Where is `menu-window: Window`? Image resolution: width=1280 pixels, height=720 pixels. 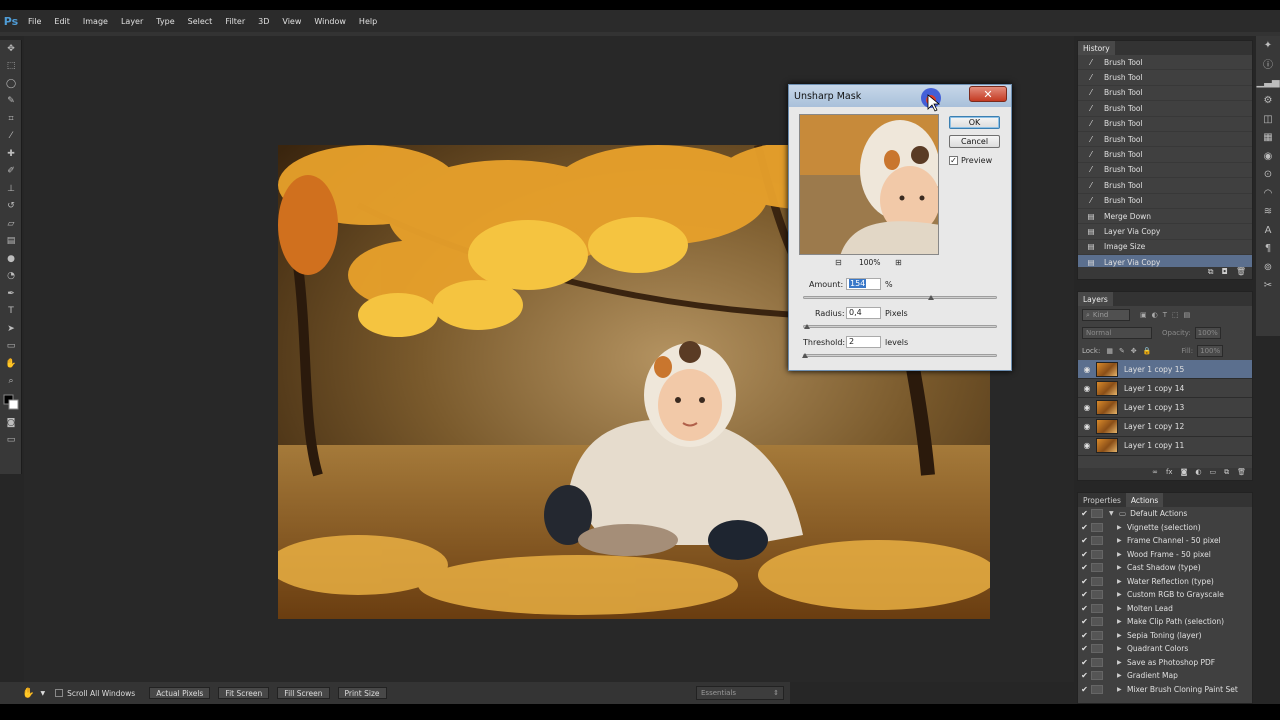
menu-window: Window is located at coordinates (330, 21).